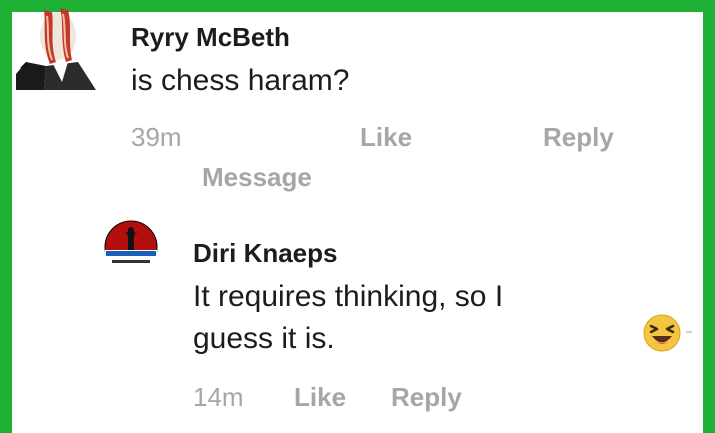  Describe the element at coordinates (218, 397) in the screenshot. I see `comment-timestamp: 14m` at that location.